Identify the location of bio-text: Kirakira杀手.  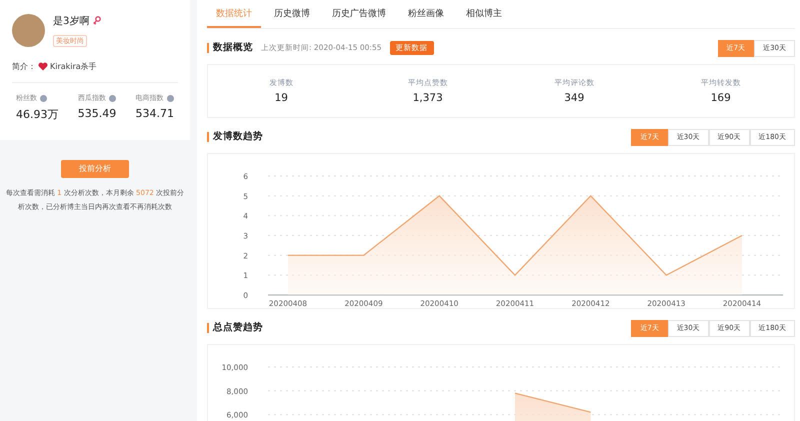
(73, 66).